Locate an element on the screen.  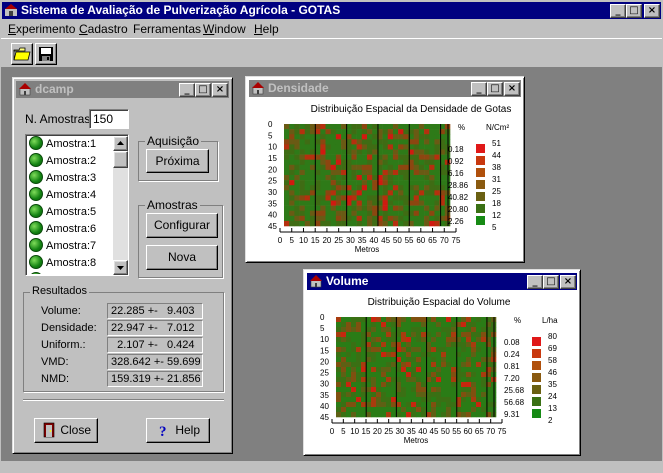
n-amostras-input: 150 is located at coordinates (109, 119).